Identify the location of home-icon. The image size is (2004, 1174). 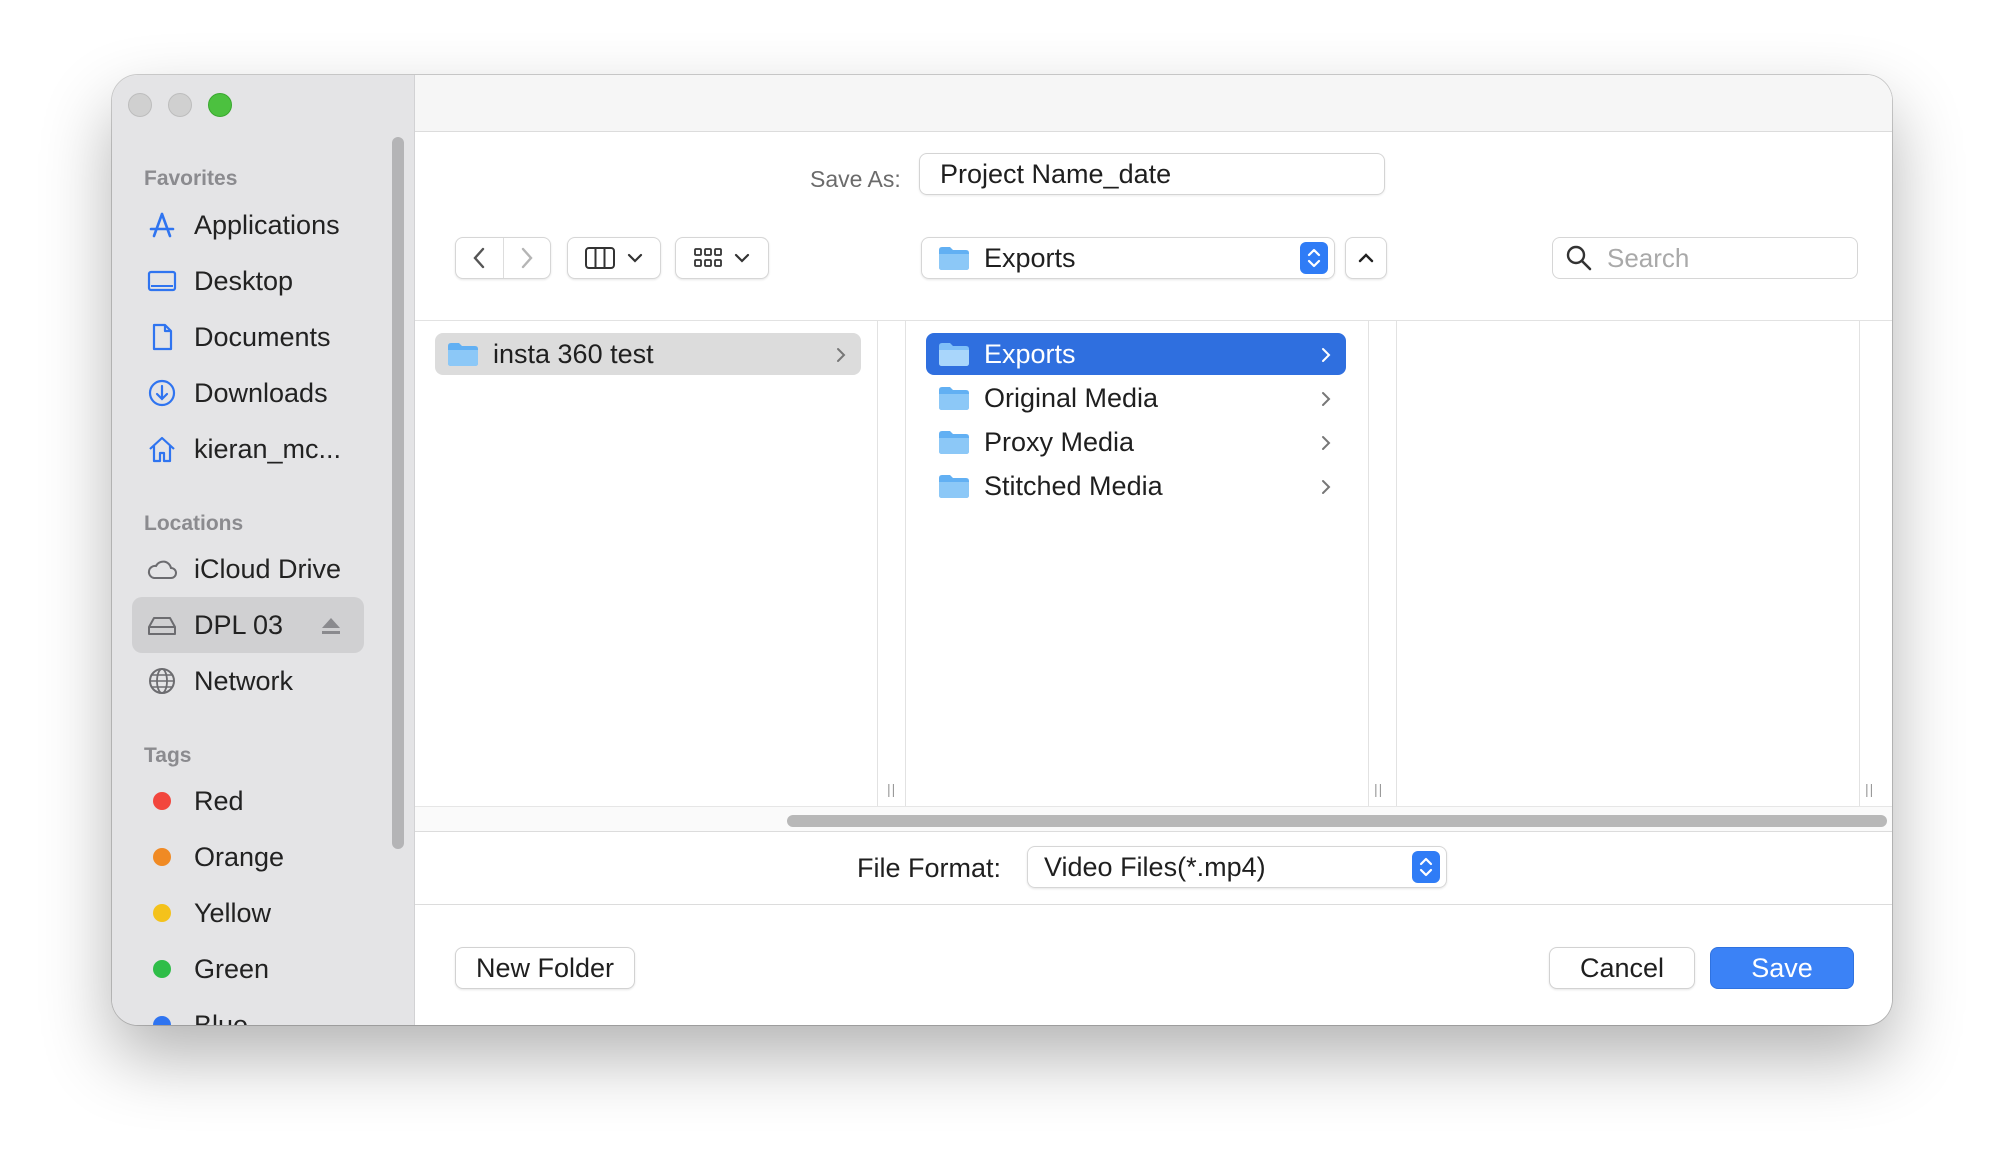
(162, 449).